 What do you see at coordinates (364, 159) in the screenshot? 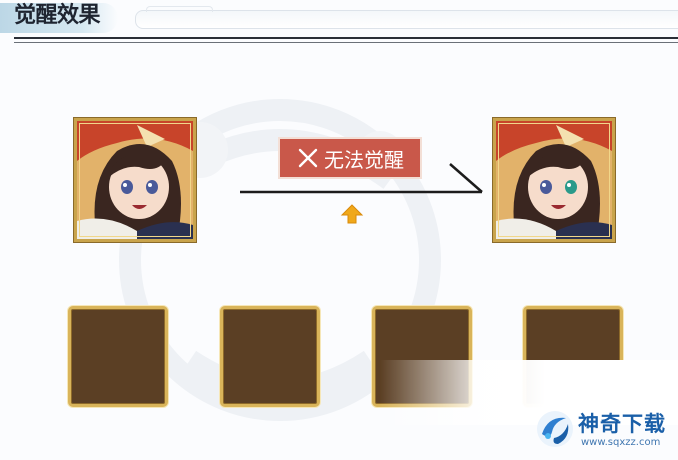
I see `awaken-status-label: 无法觉醒` at bounding box center [364, 159].